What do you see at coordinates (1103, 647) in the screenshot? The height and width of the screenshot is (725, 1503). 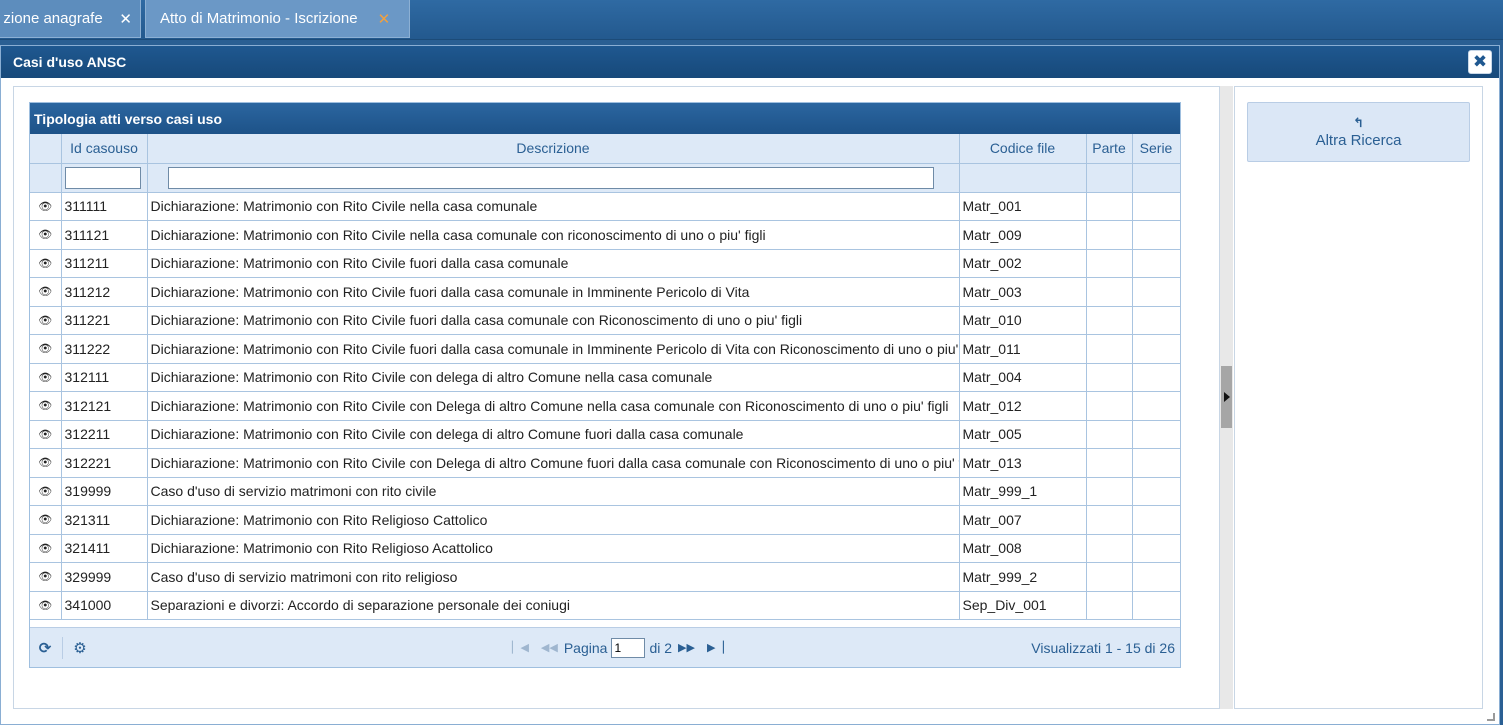 I see `records-summary: Visualizzati 1 - 15 di 26` at bounding box center [1103, 647].